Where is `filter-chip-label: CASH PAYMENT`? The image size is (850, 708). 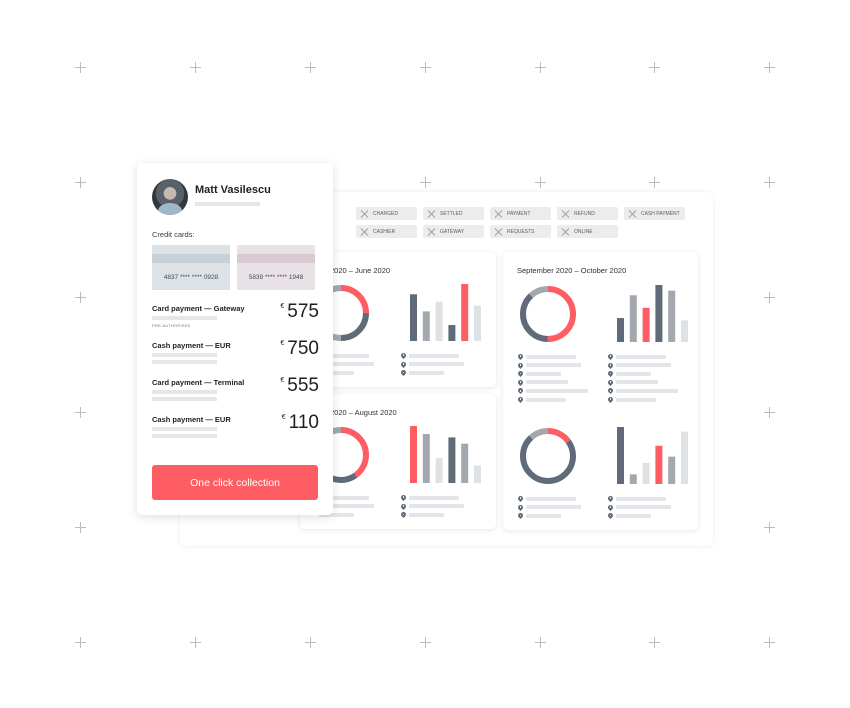 filter-chip-label: CASH PAYMENT is located at coordinates (660, 213).